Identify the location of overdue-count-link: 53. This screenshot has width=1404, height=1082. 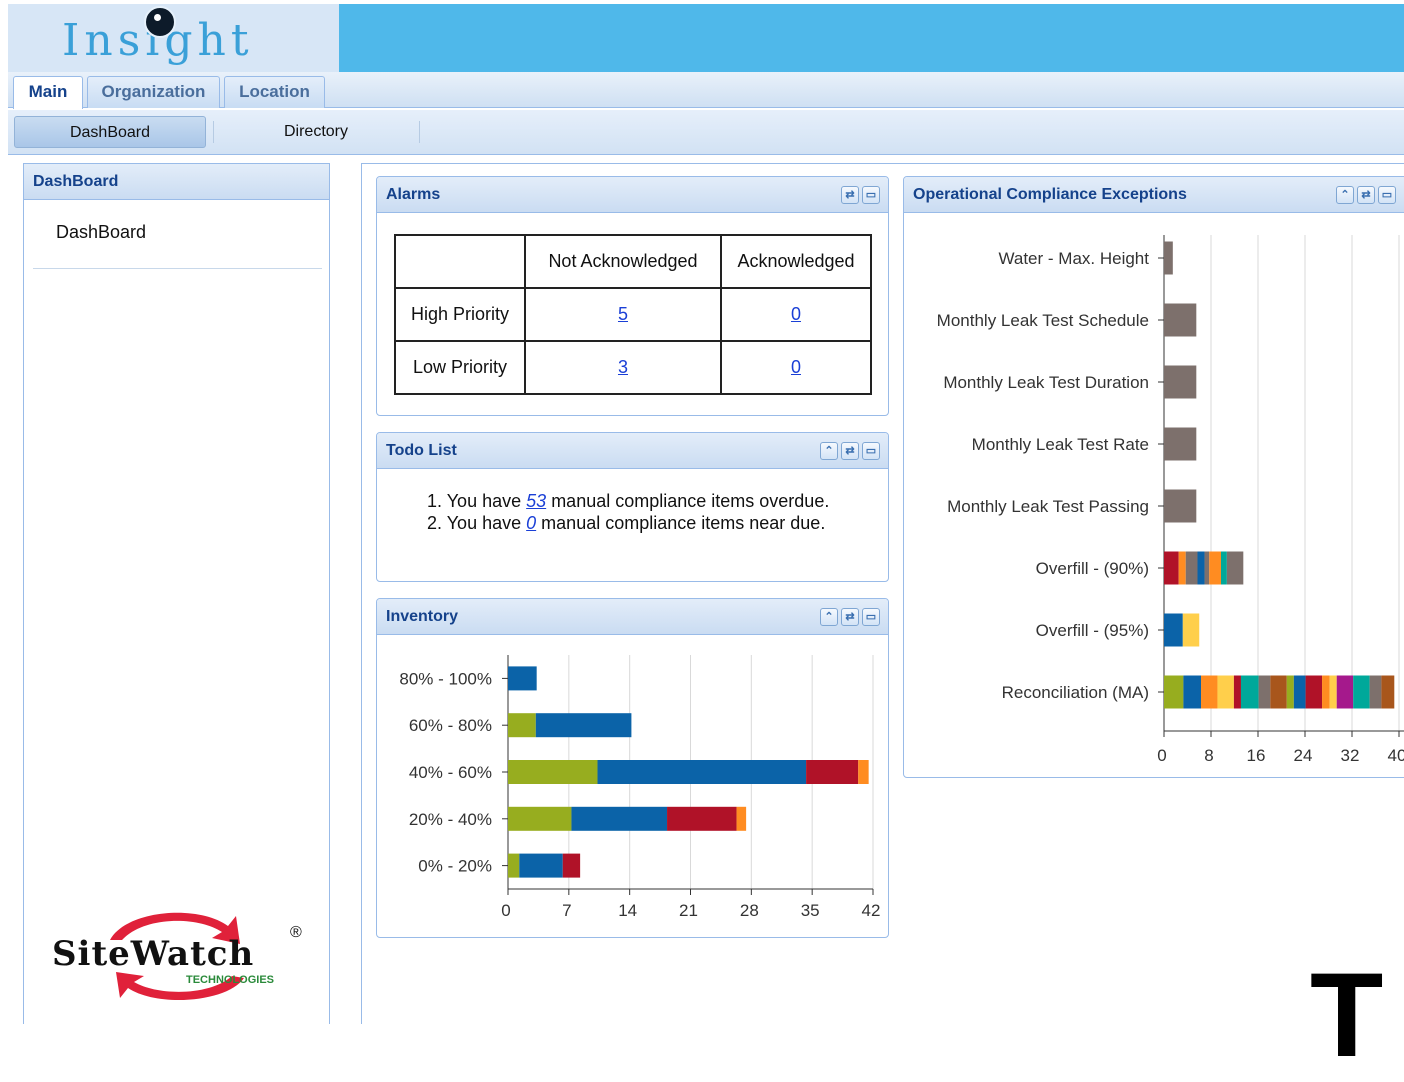
(536, 501).